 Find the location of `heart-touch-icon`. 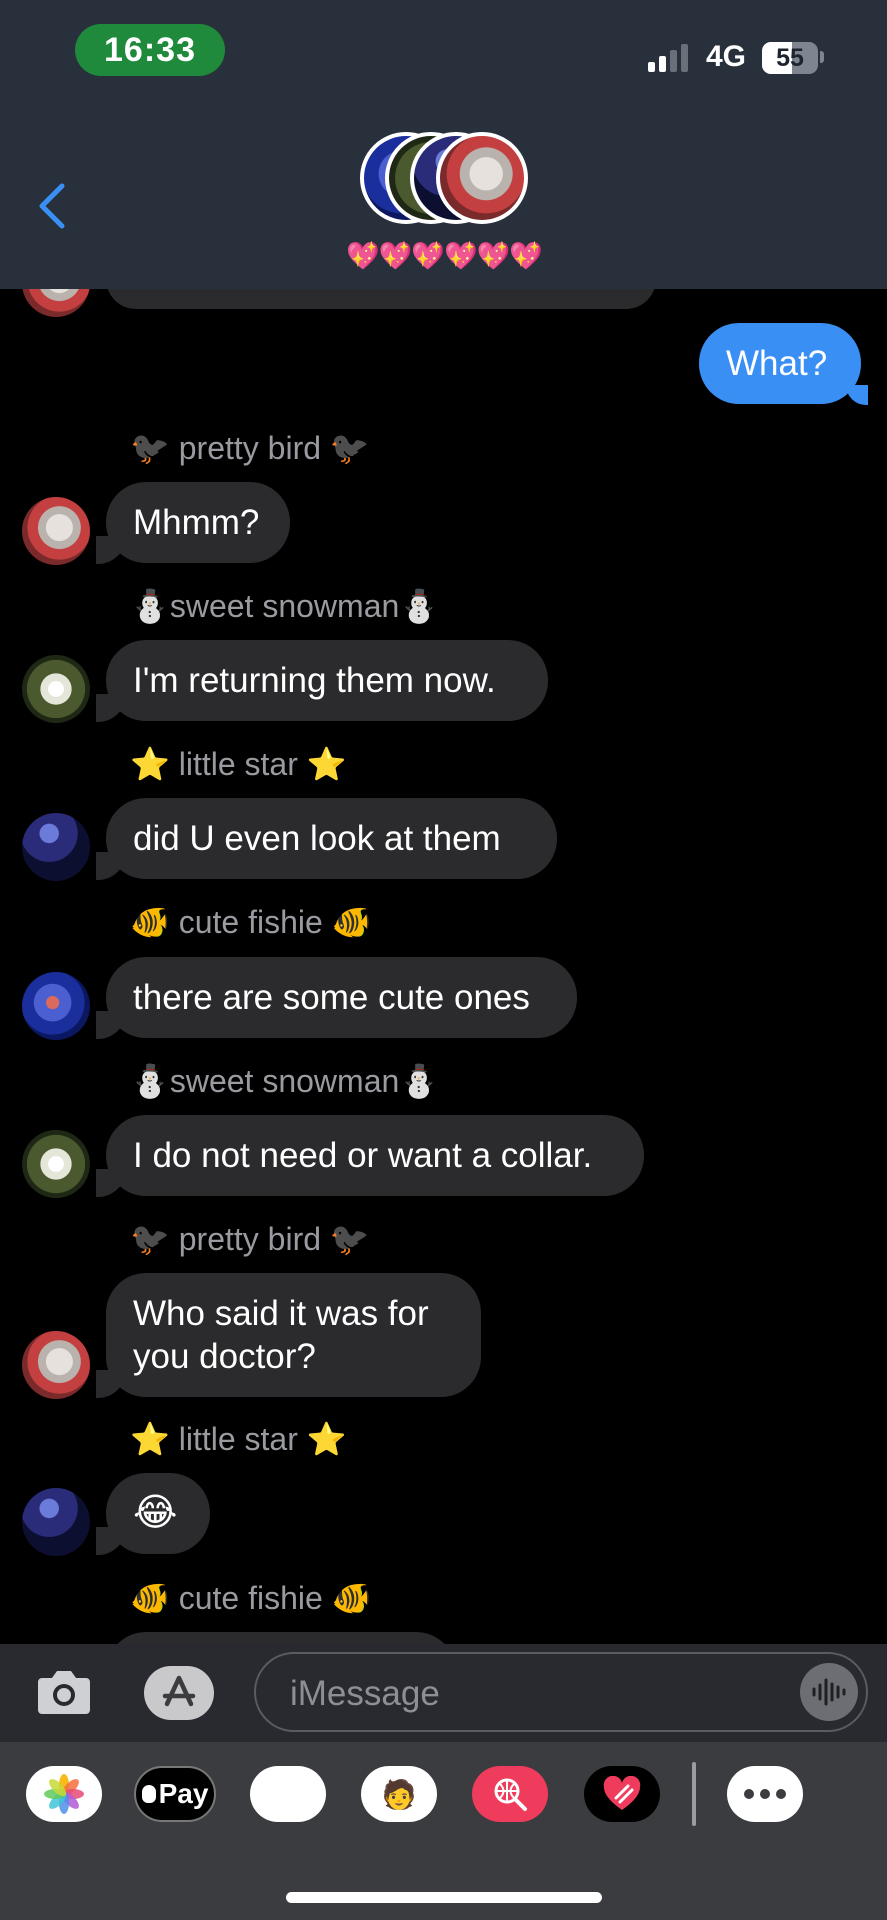

heart-touch-icon is located at coordinates (622, 1793).